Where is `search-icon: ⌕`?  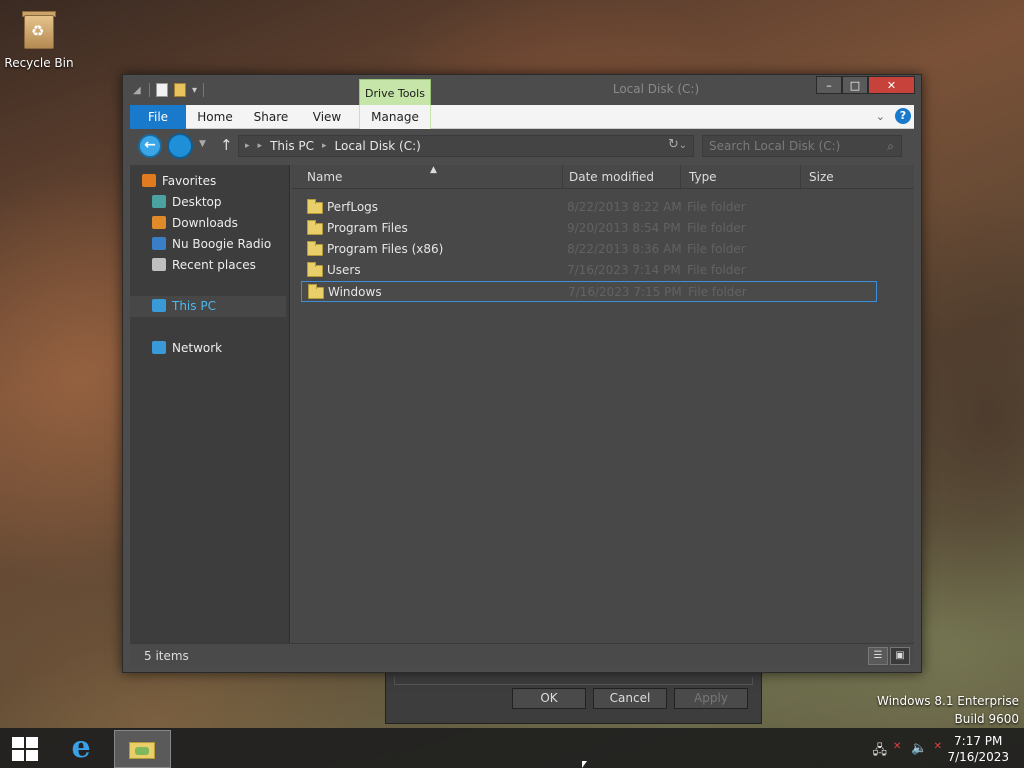
search-icon: ⌕ is located at coordinates (890, 146).